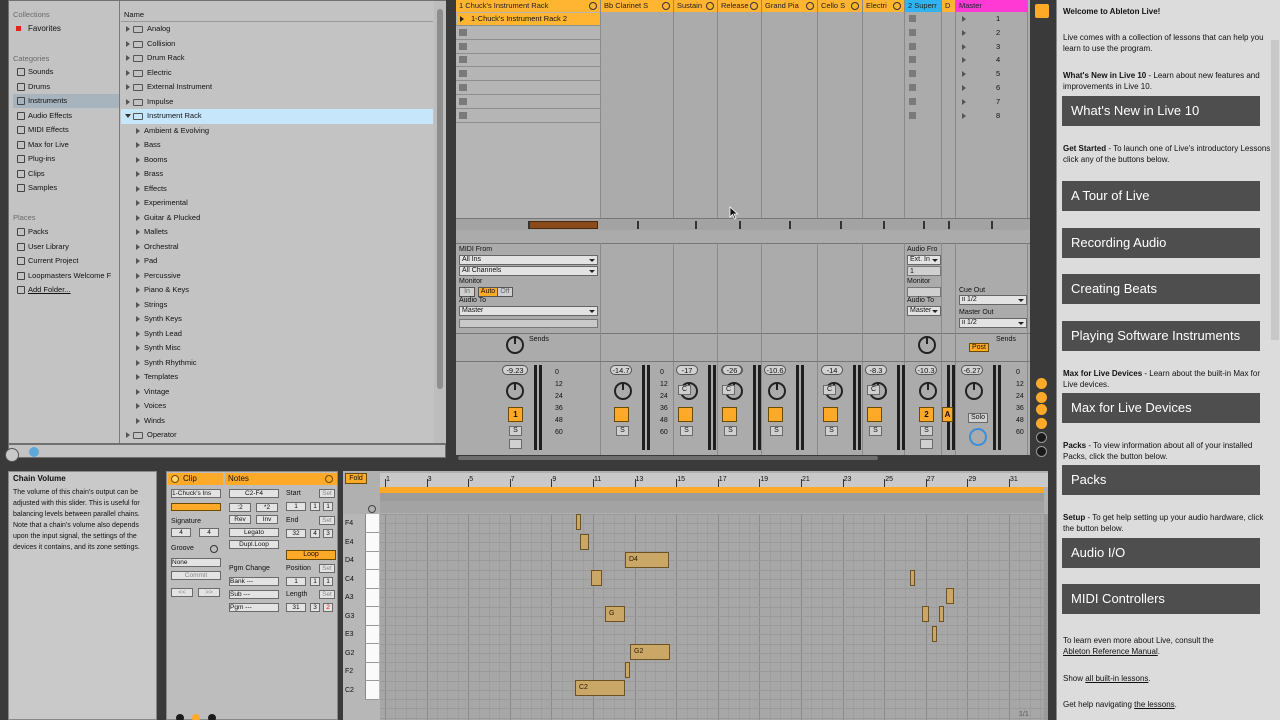  I want to click on scene-launch-7: 7, so click(994, 102).